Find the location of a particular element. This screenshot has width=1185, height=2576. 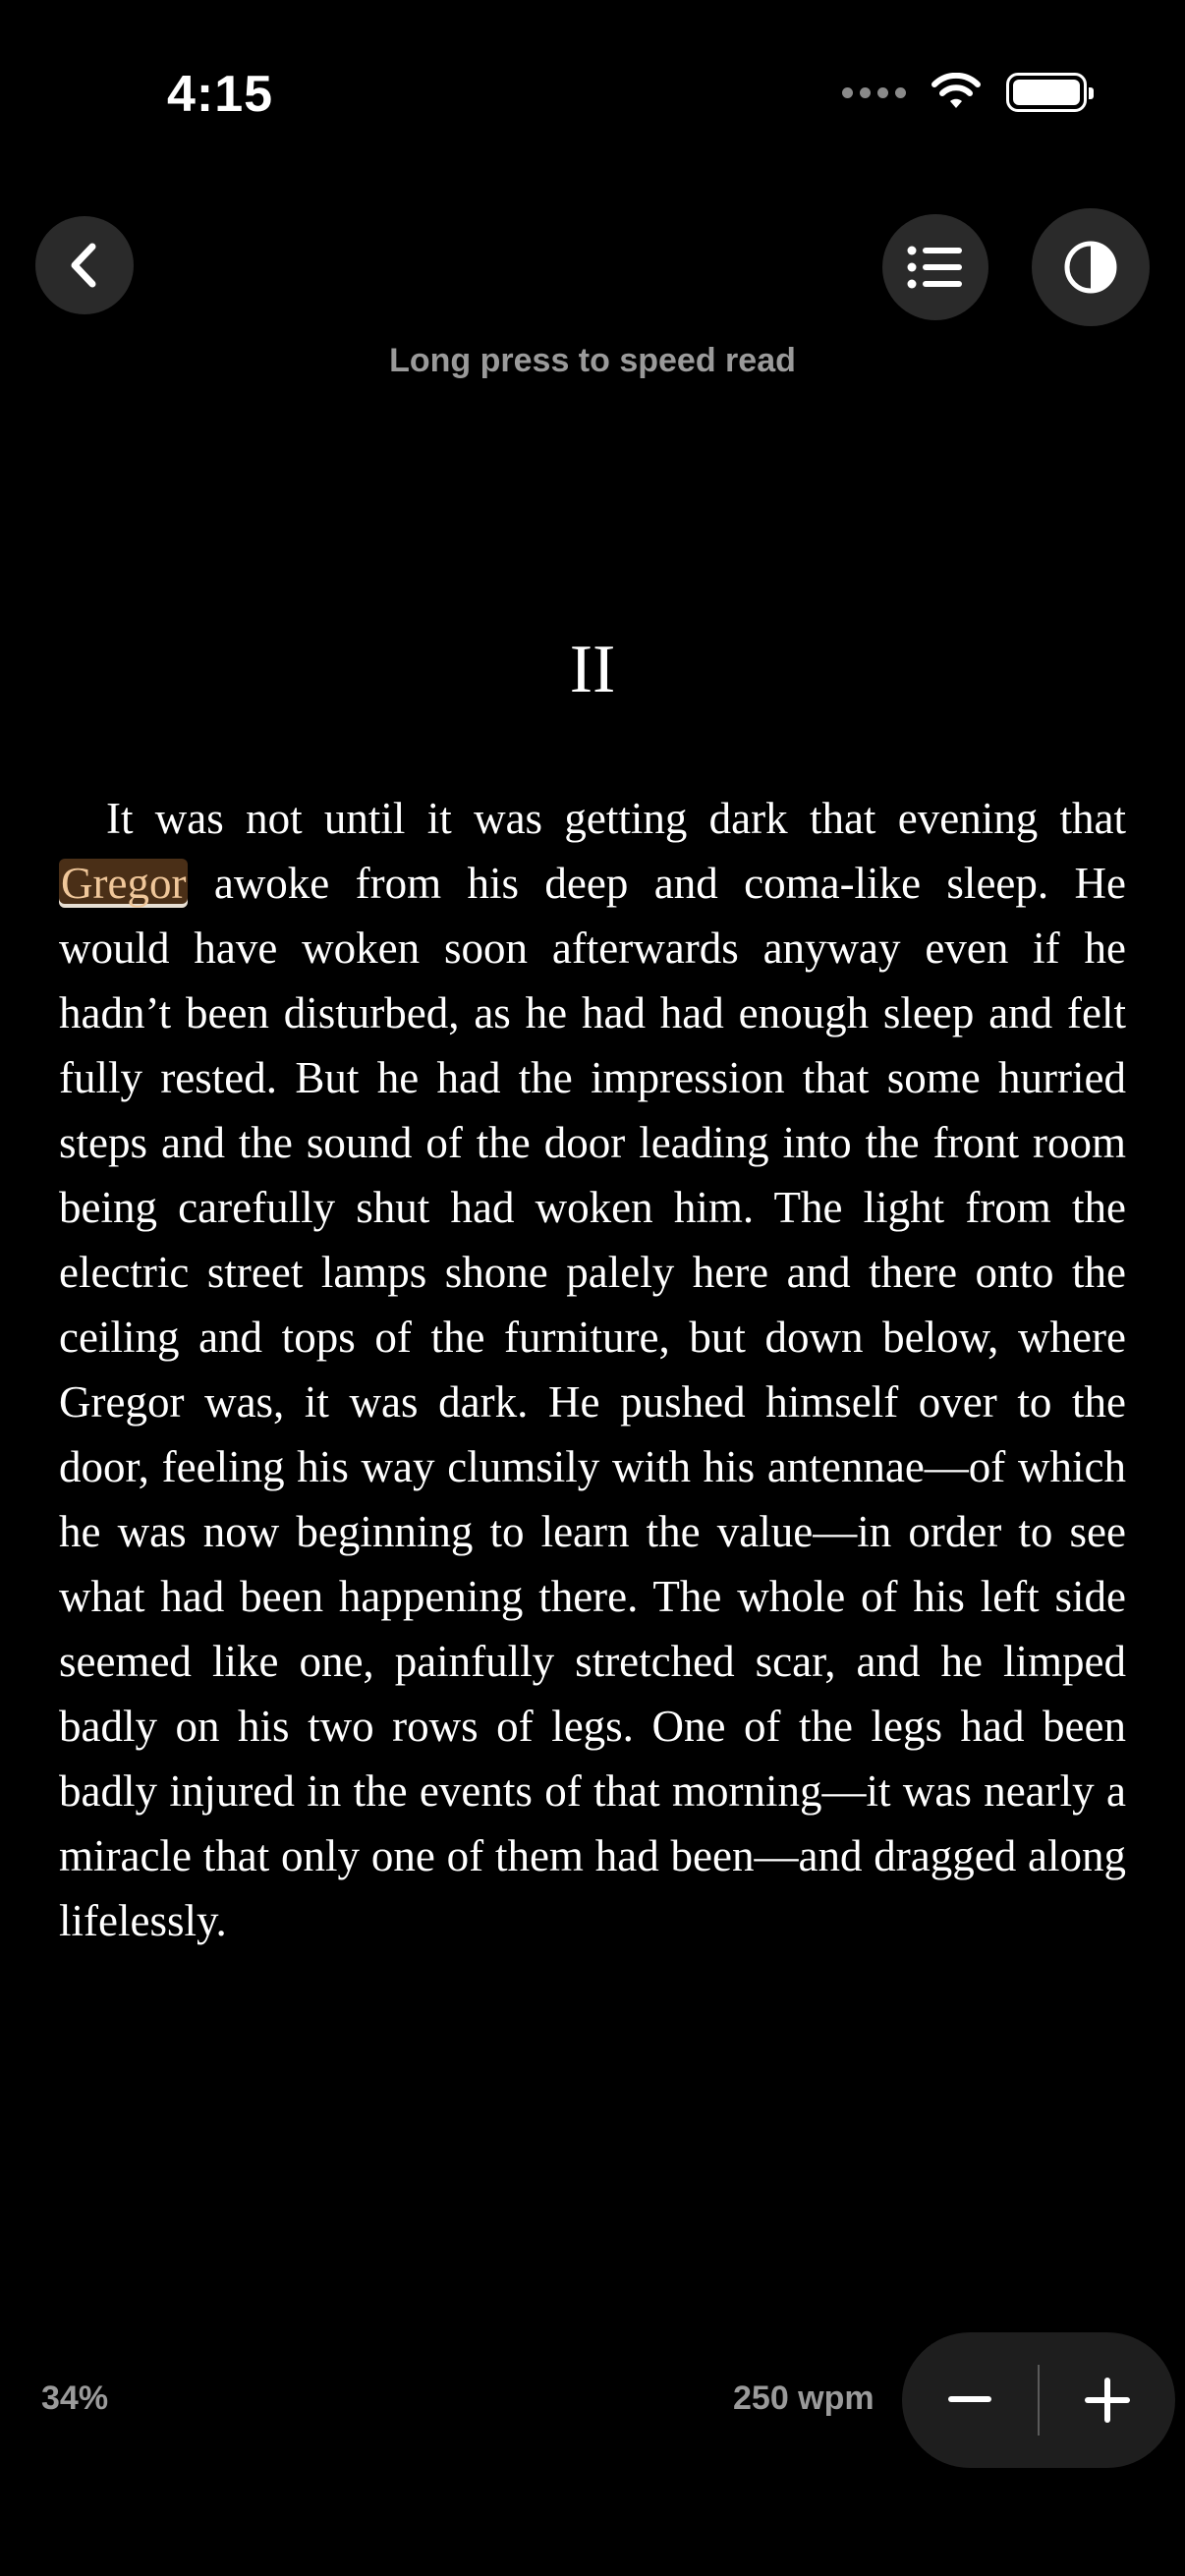

back-button is located at coordinates (84, 265).